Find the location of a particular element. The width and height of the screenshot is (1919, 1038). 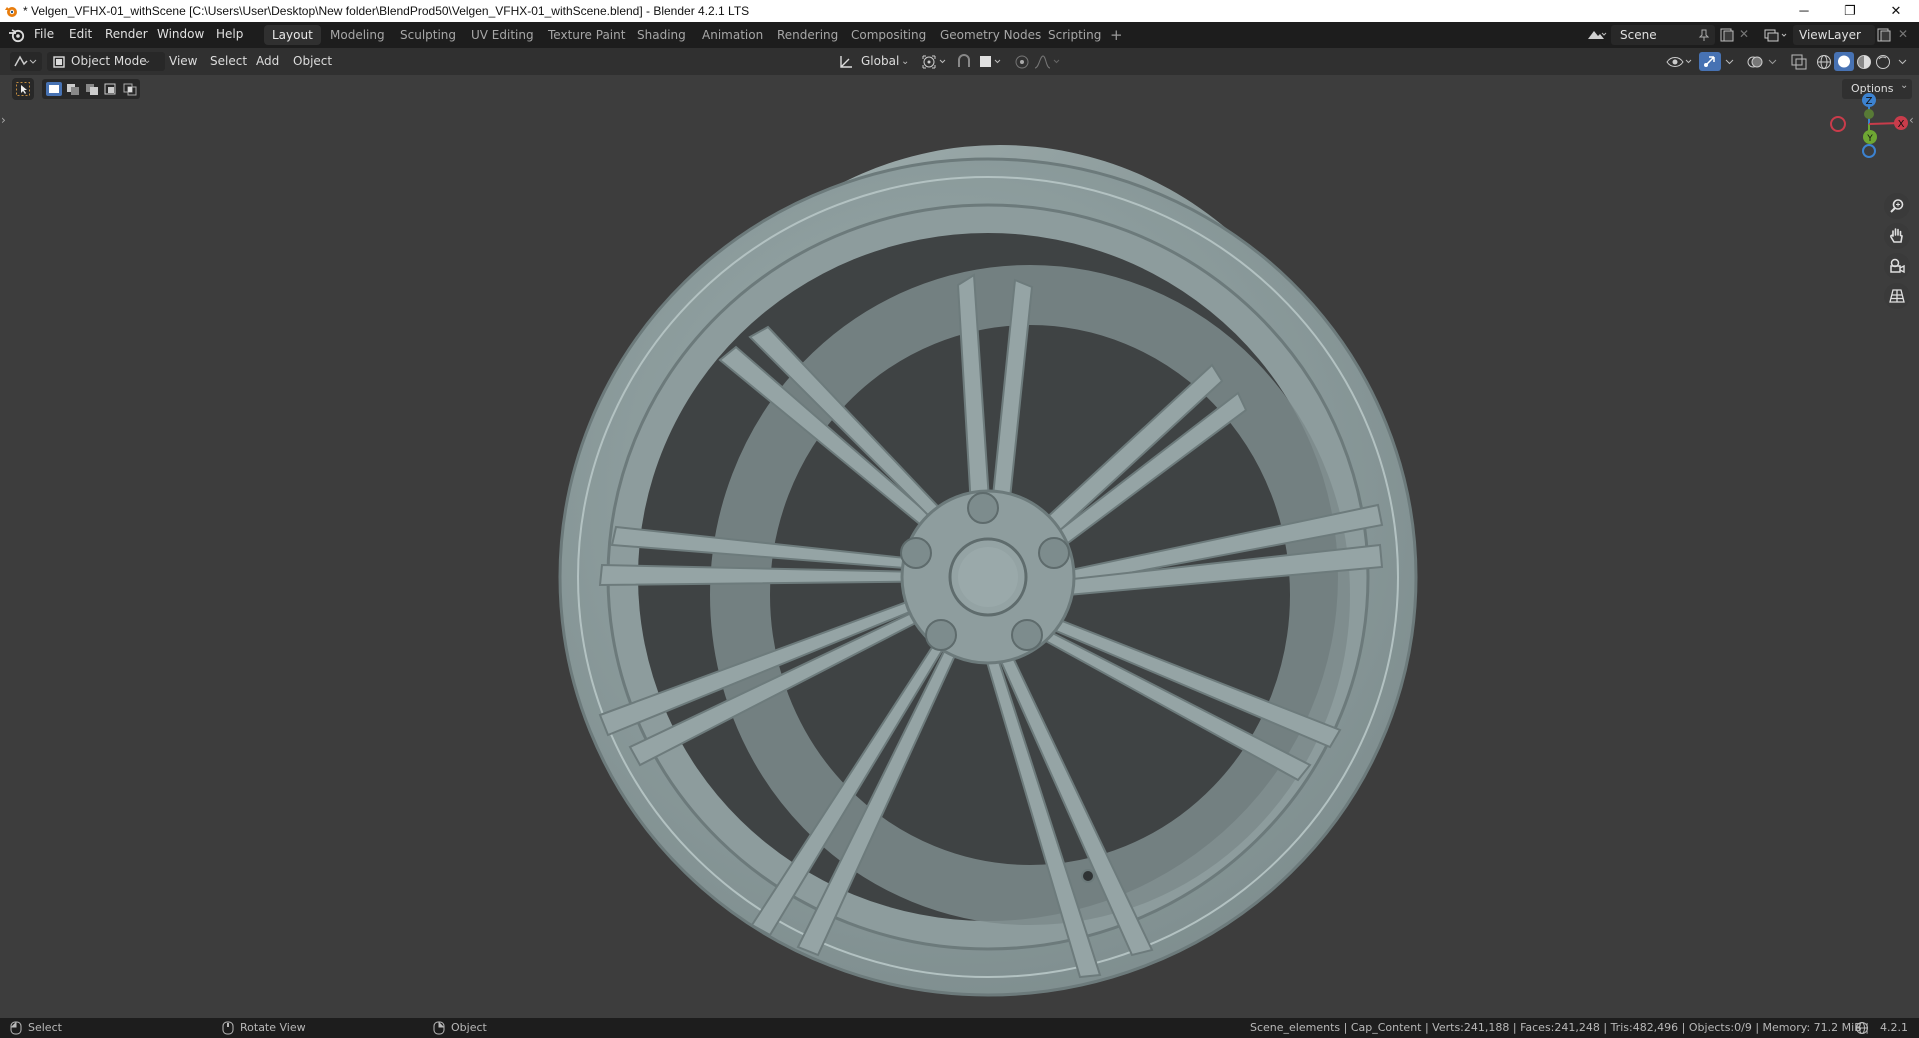

gizmo-x-label: X is located at coordinates (1901, 124).